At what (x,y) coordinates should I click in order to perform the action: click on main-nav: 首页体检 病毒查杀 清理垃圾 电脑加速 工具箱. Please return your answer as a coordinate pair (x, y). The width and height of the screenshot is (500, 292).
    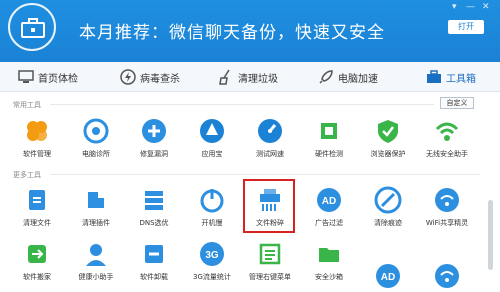
    Looking at the image, I should click on (250, 77).